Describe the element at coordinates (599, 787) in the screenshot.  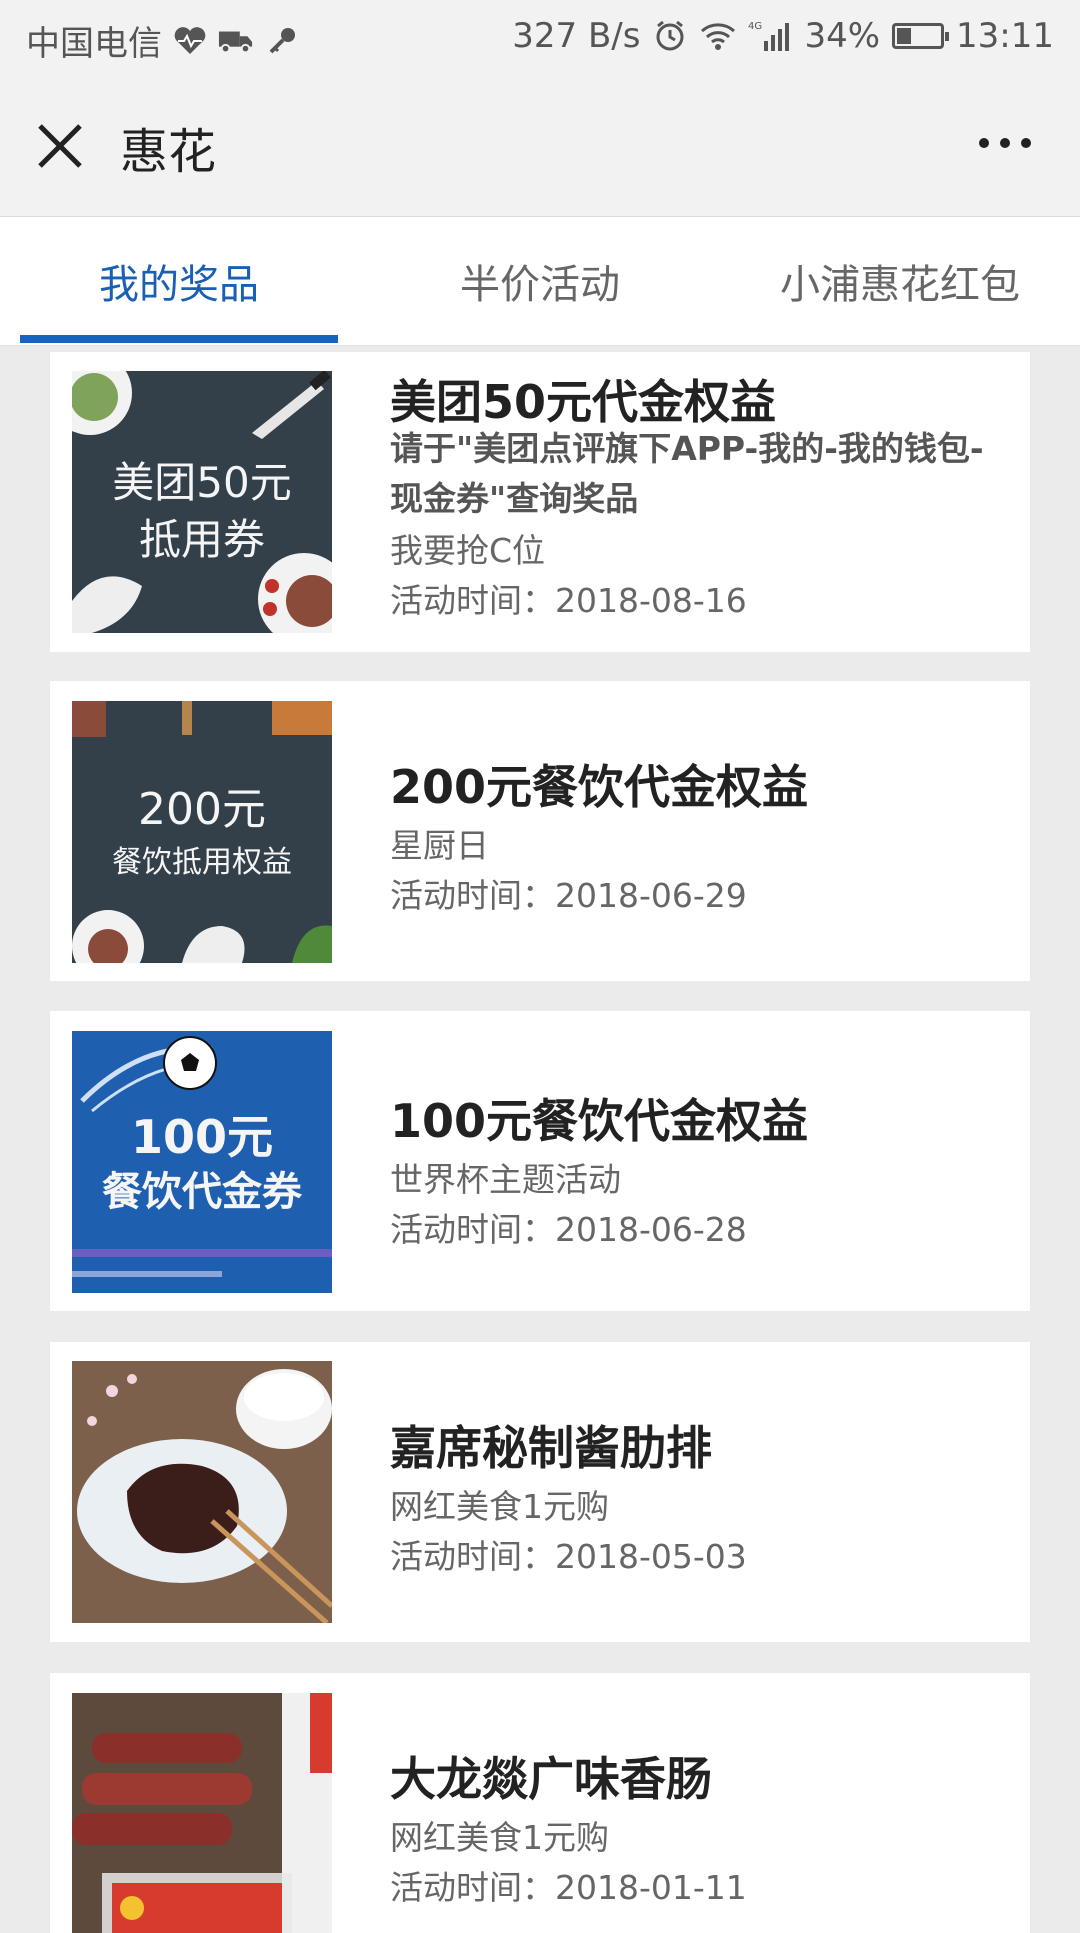
I see `prize-title: 200元餐饮代金权益` at that location.